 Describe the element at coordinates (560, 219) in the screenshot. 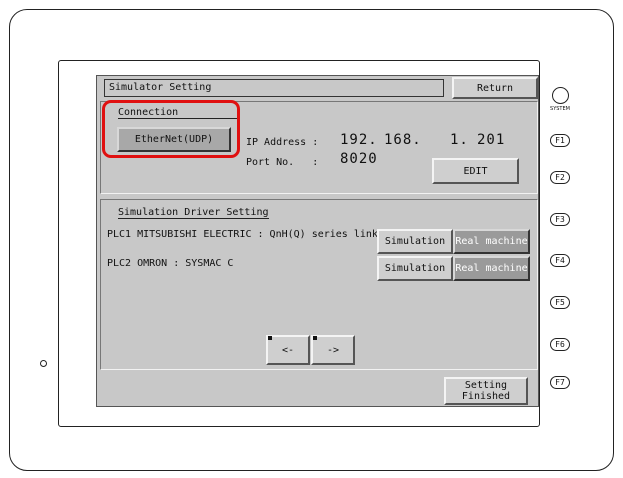

I see `f3-key: F3` at that location.